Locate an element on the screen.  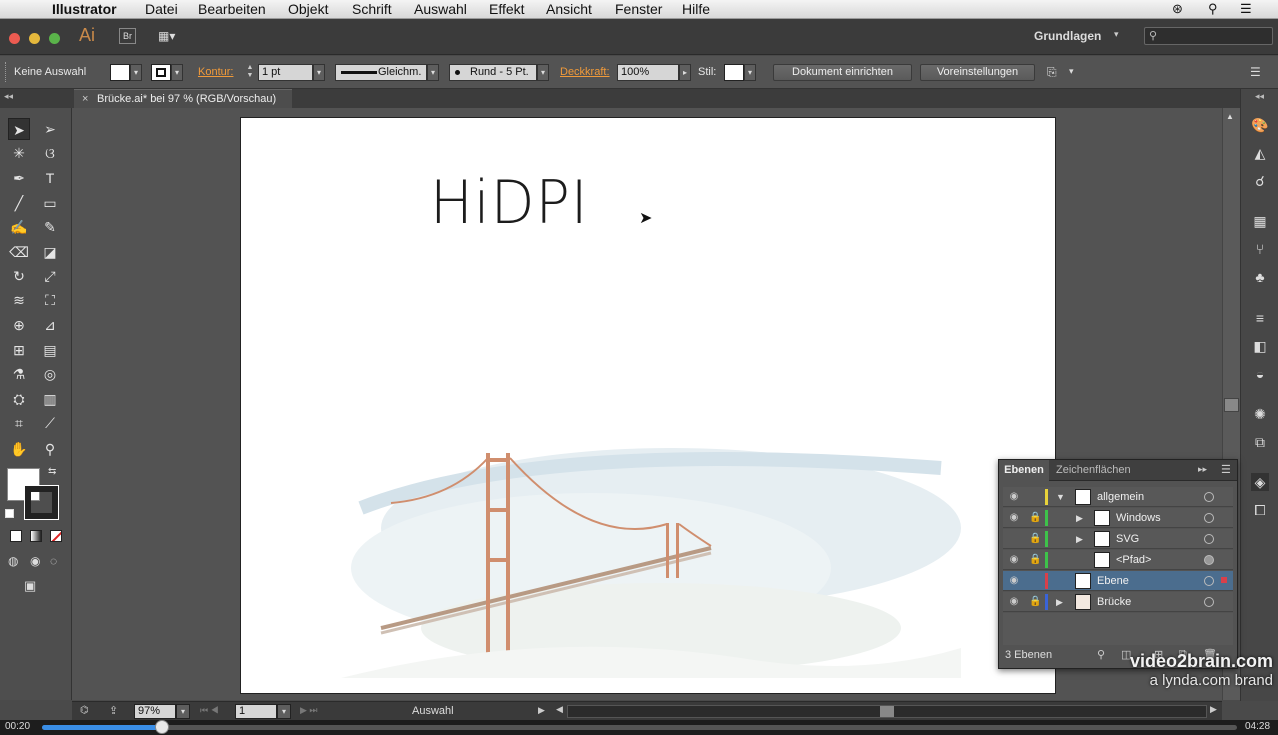
collapse-toolbox-icon: ◂◂ is located at coordinates (8, 96).